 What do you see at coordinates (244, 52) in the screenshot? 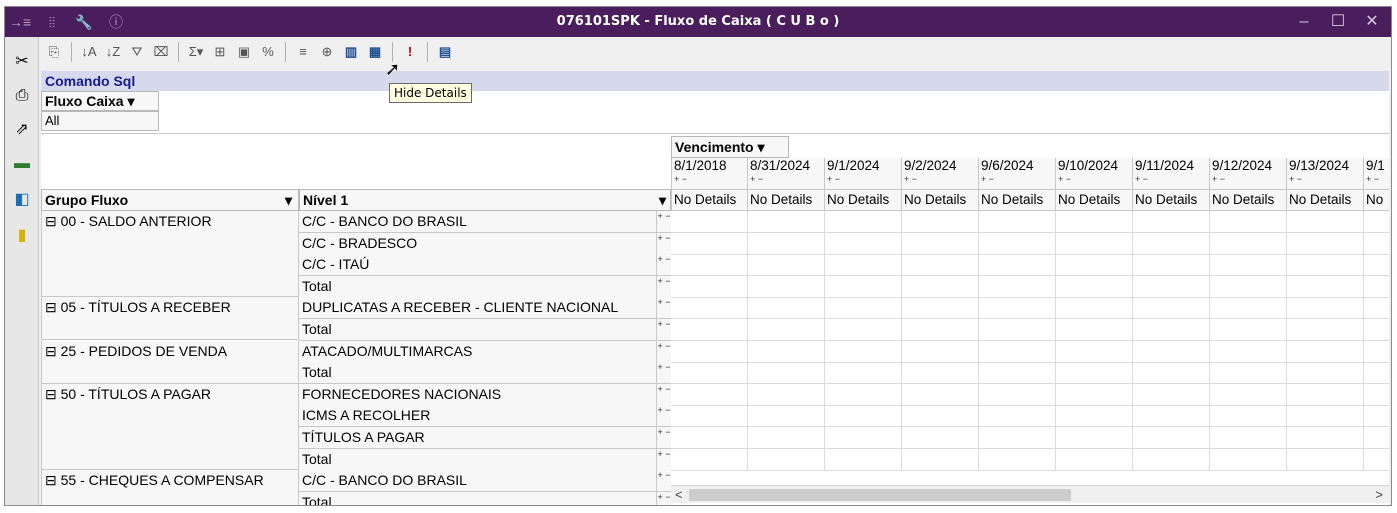
I see `chart-toggle-icon: ▣` at bounding box center [244, 52].